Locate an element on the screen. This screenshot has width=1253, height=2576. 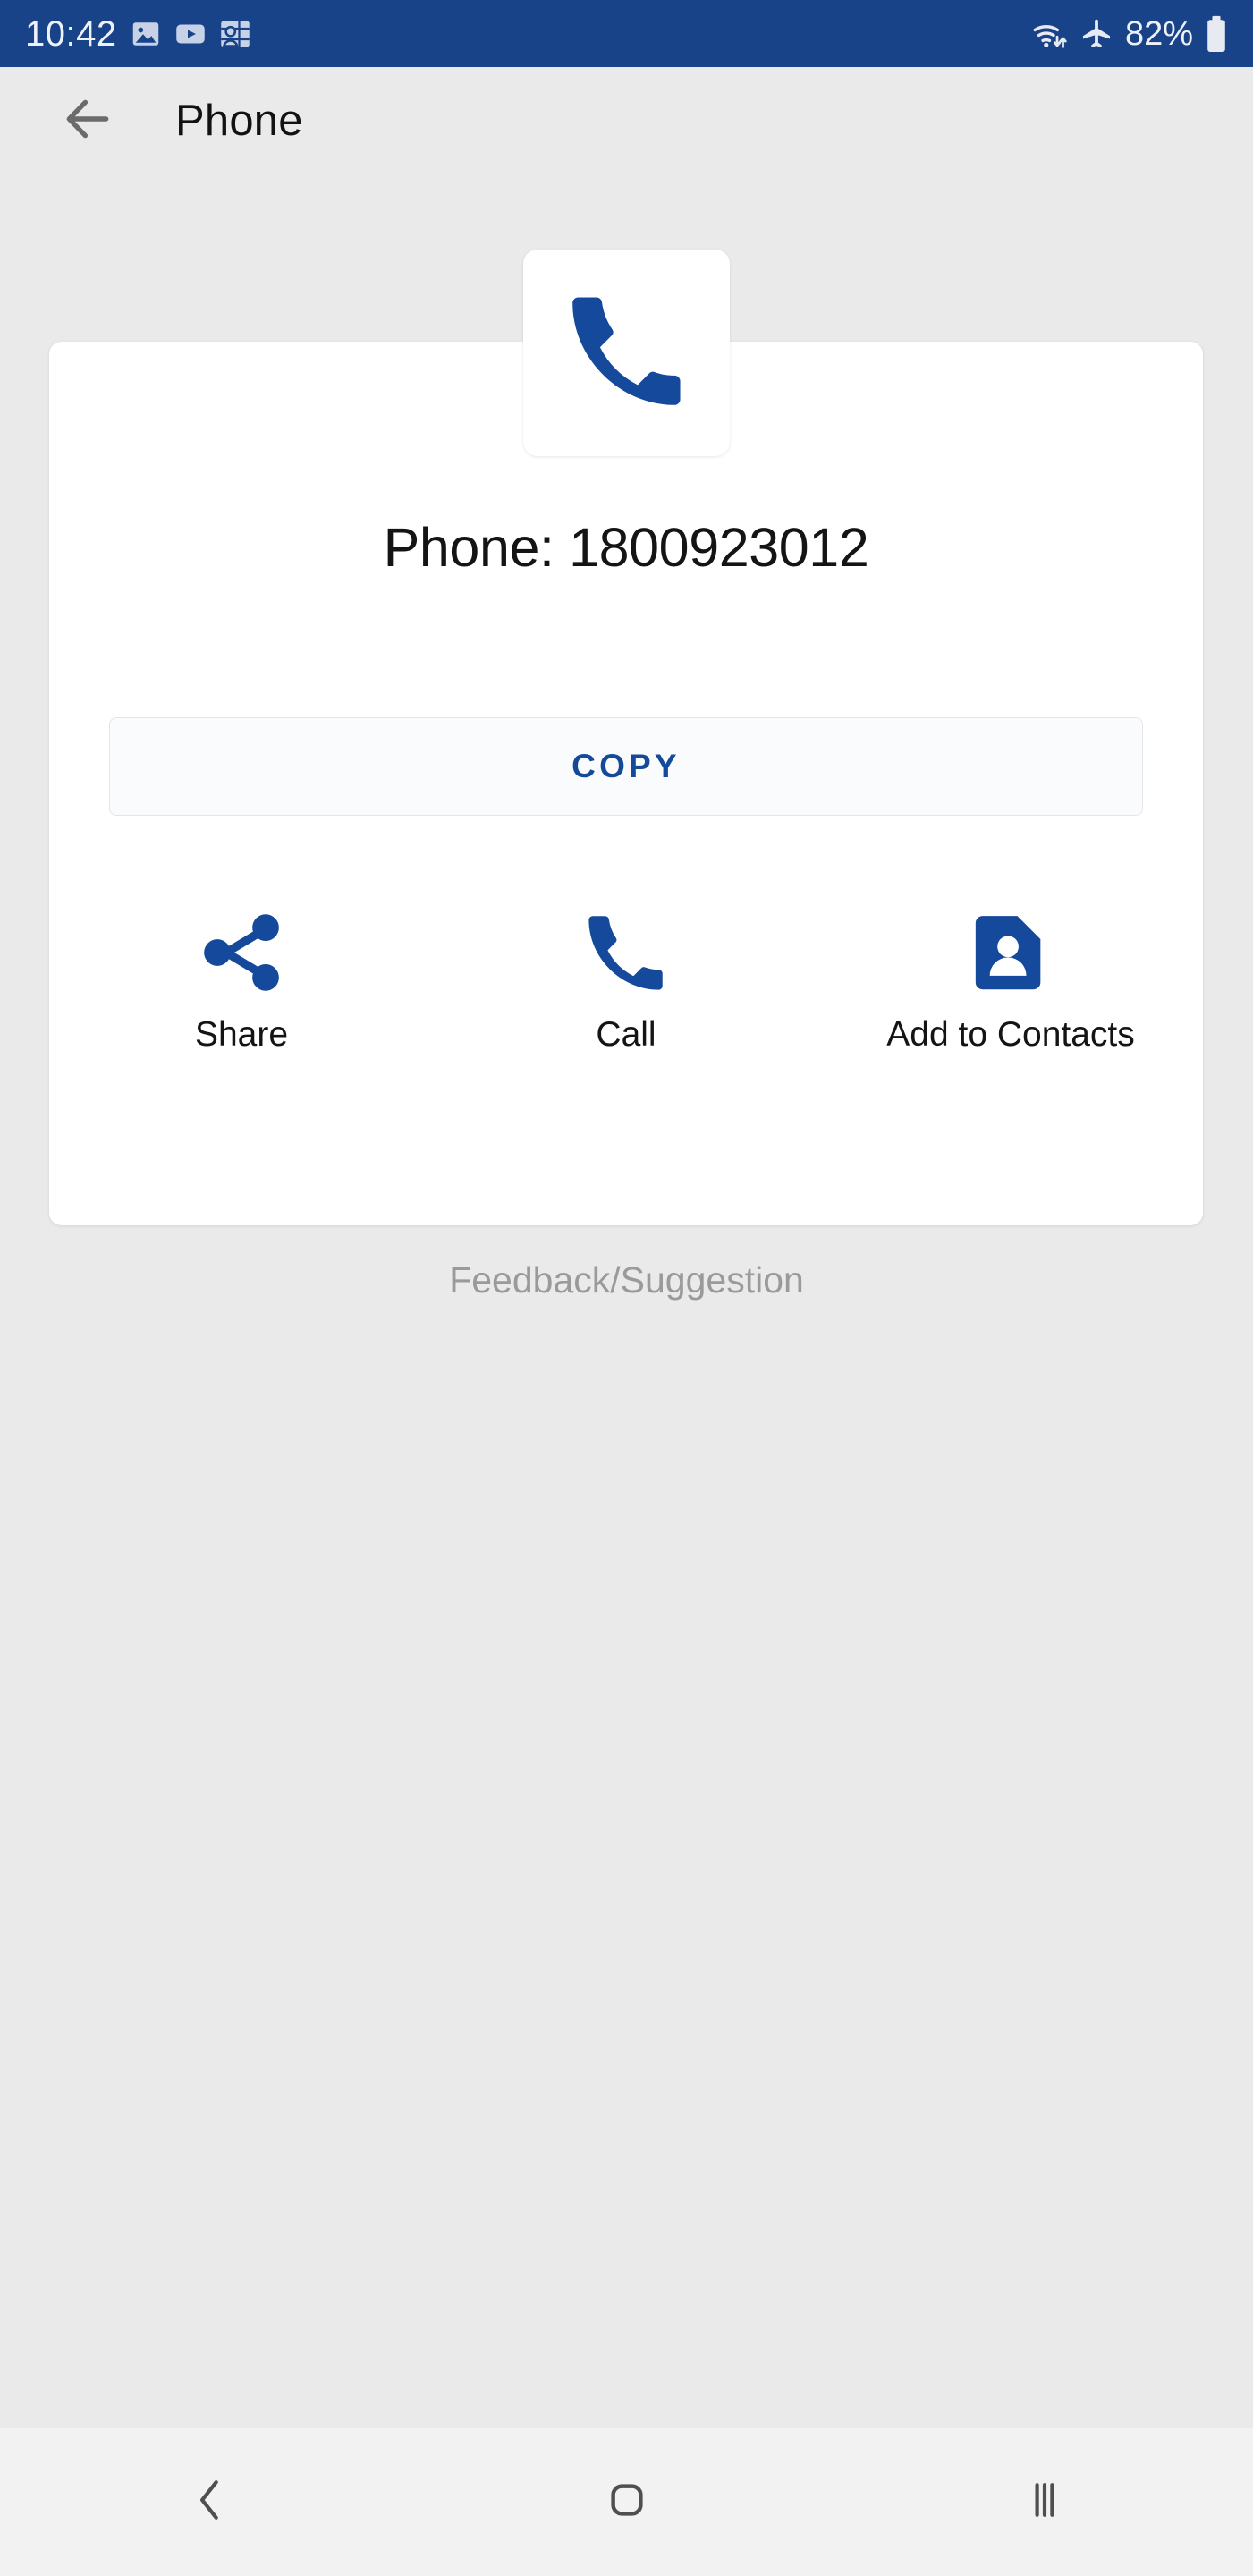
status-clock: 10:42 is located at coordinates (71, 33).